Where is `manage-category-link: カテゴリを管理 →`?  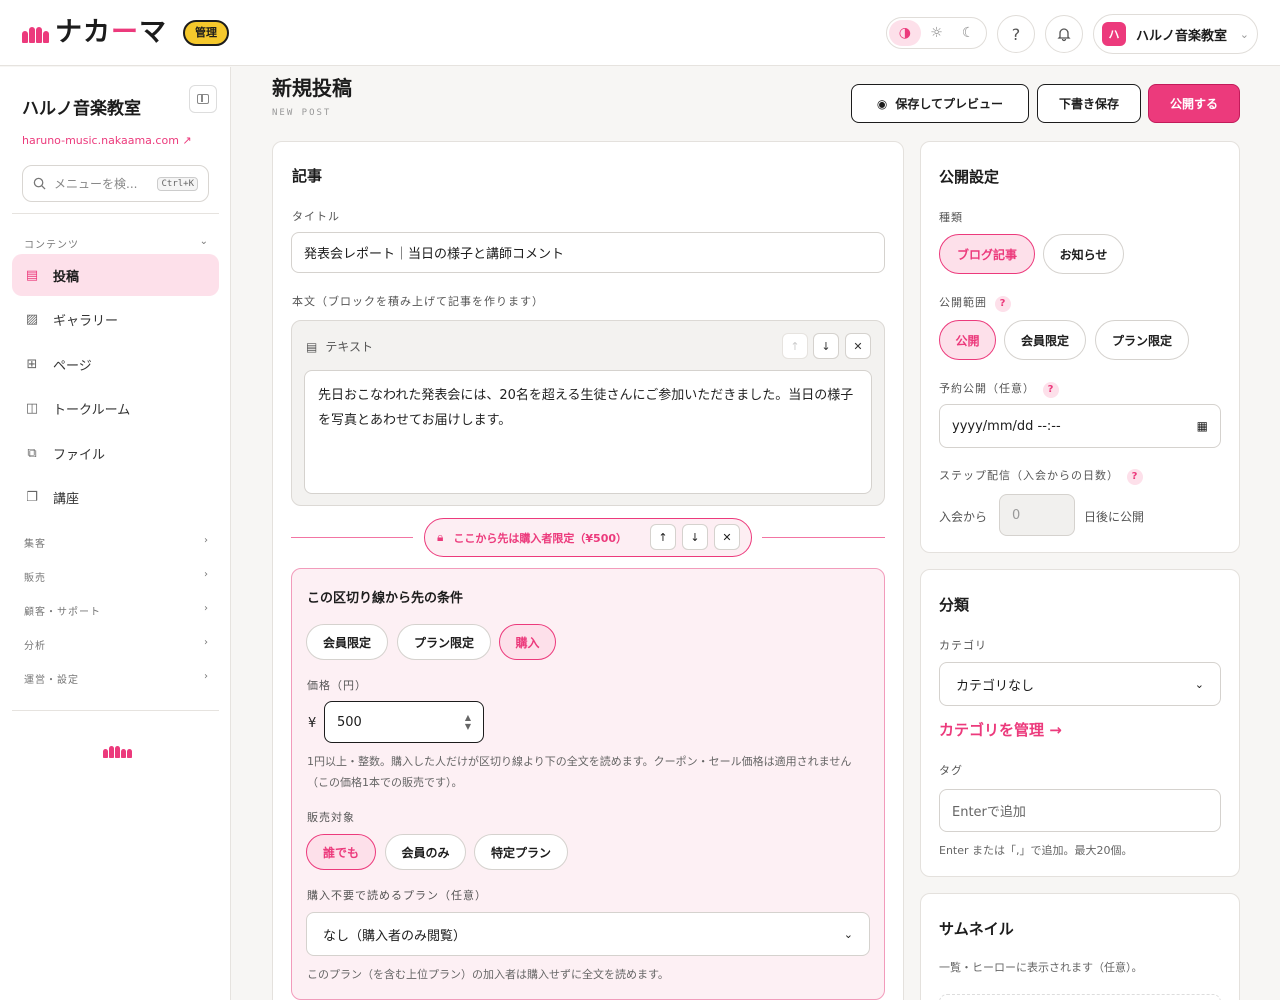
manage-category-link: カテゴリを管理 → is located at coordinates (1000, 729).